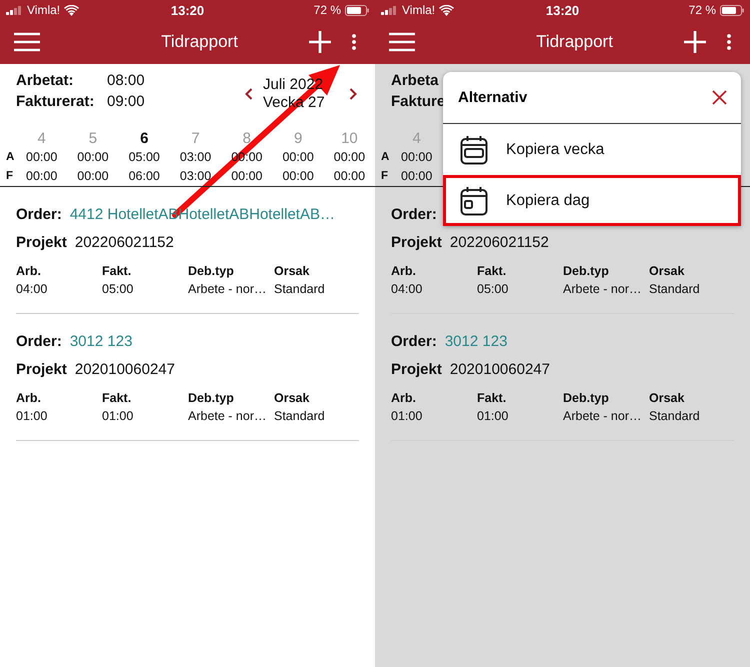 The height and width of the screenshot is (667, 750). I want to click on dialog-title: Alternativ, so click(493, 97).